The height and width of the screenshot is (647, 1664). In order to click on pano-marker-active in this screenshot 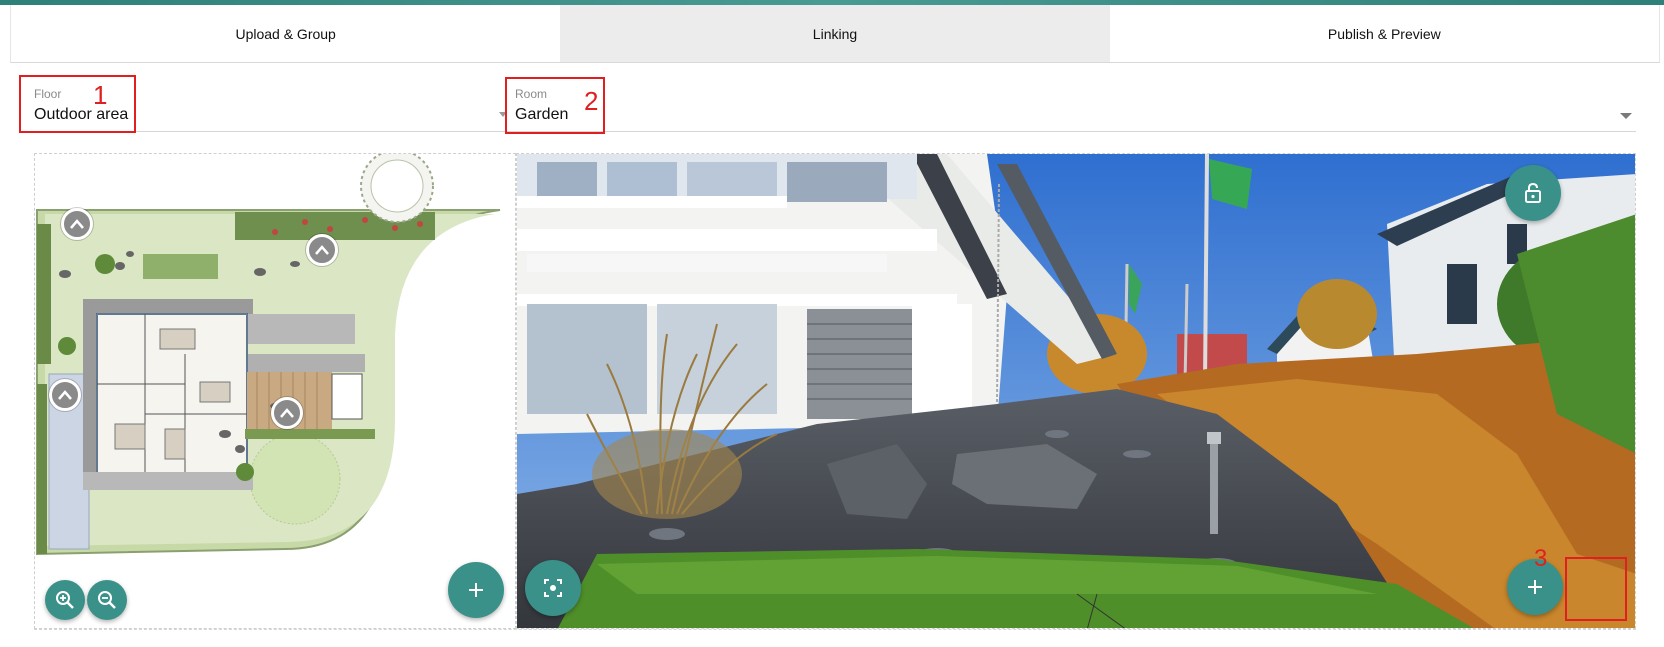, I will do `click(287, 413)`.